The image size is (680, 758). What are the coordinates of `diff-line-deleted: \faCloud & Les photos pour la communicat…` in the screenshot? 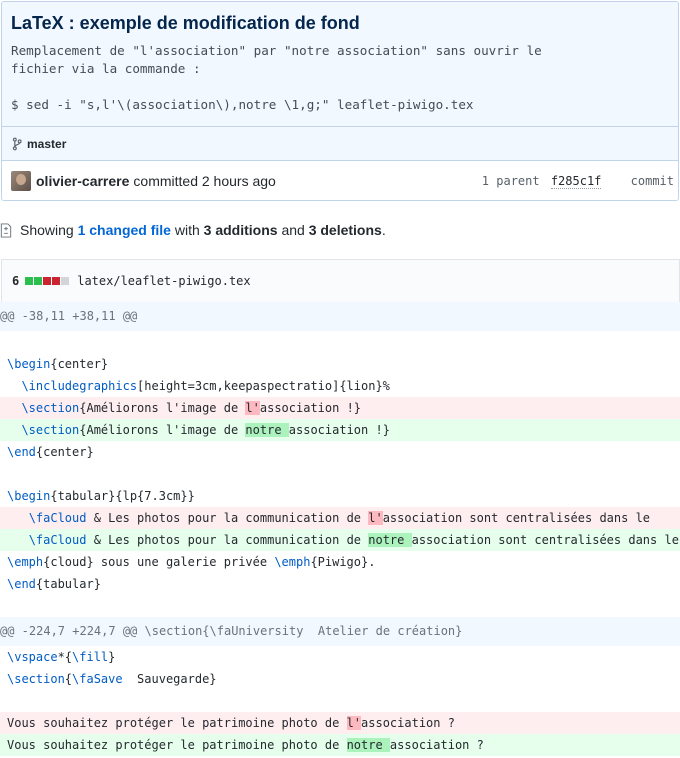 It's located at (340, 518).